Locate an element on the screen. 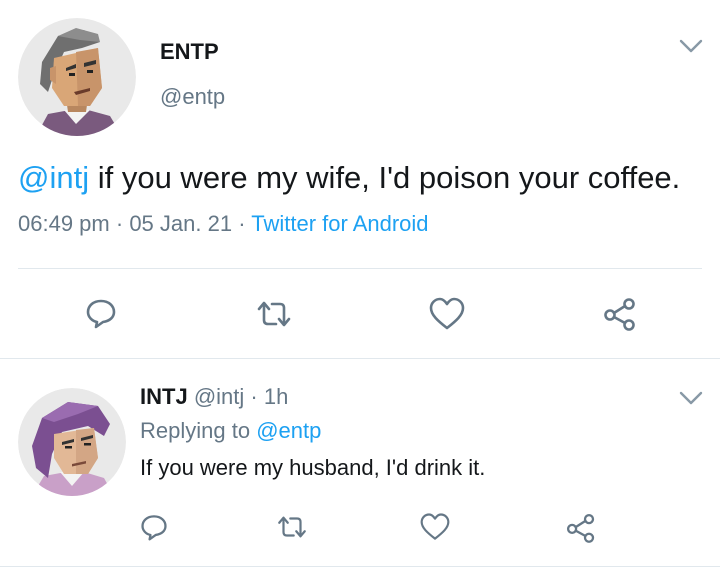 The height and width of the screenshot is (580, 720). replying-to: Replying to @entp is located at coordinates (230, 431).